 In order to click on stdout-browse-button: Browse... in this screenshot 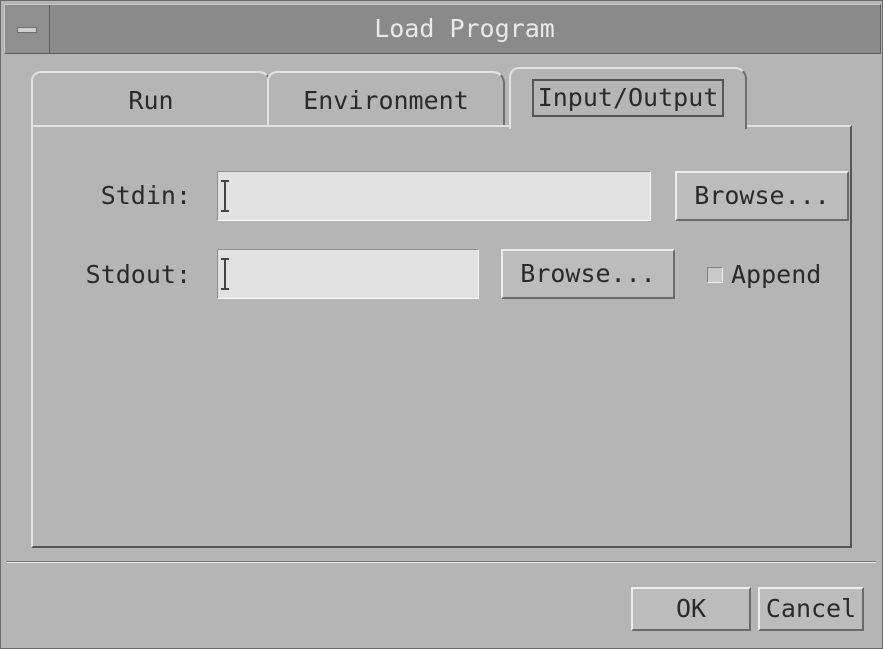, I will do `click(588, 274)`.